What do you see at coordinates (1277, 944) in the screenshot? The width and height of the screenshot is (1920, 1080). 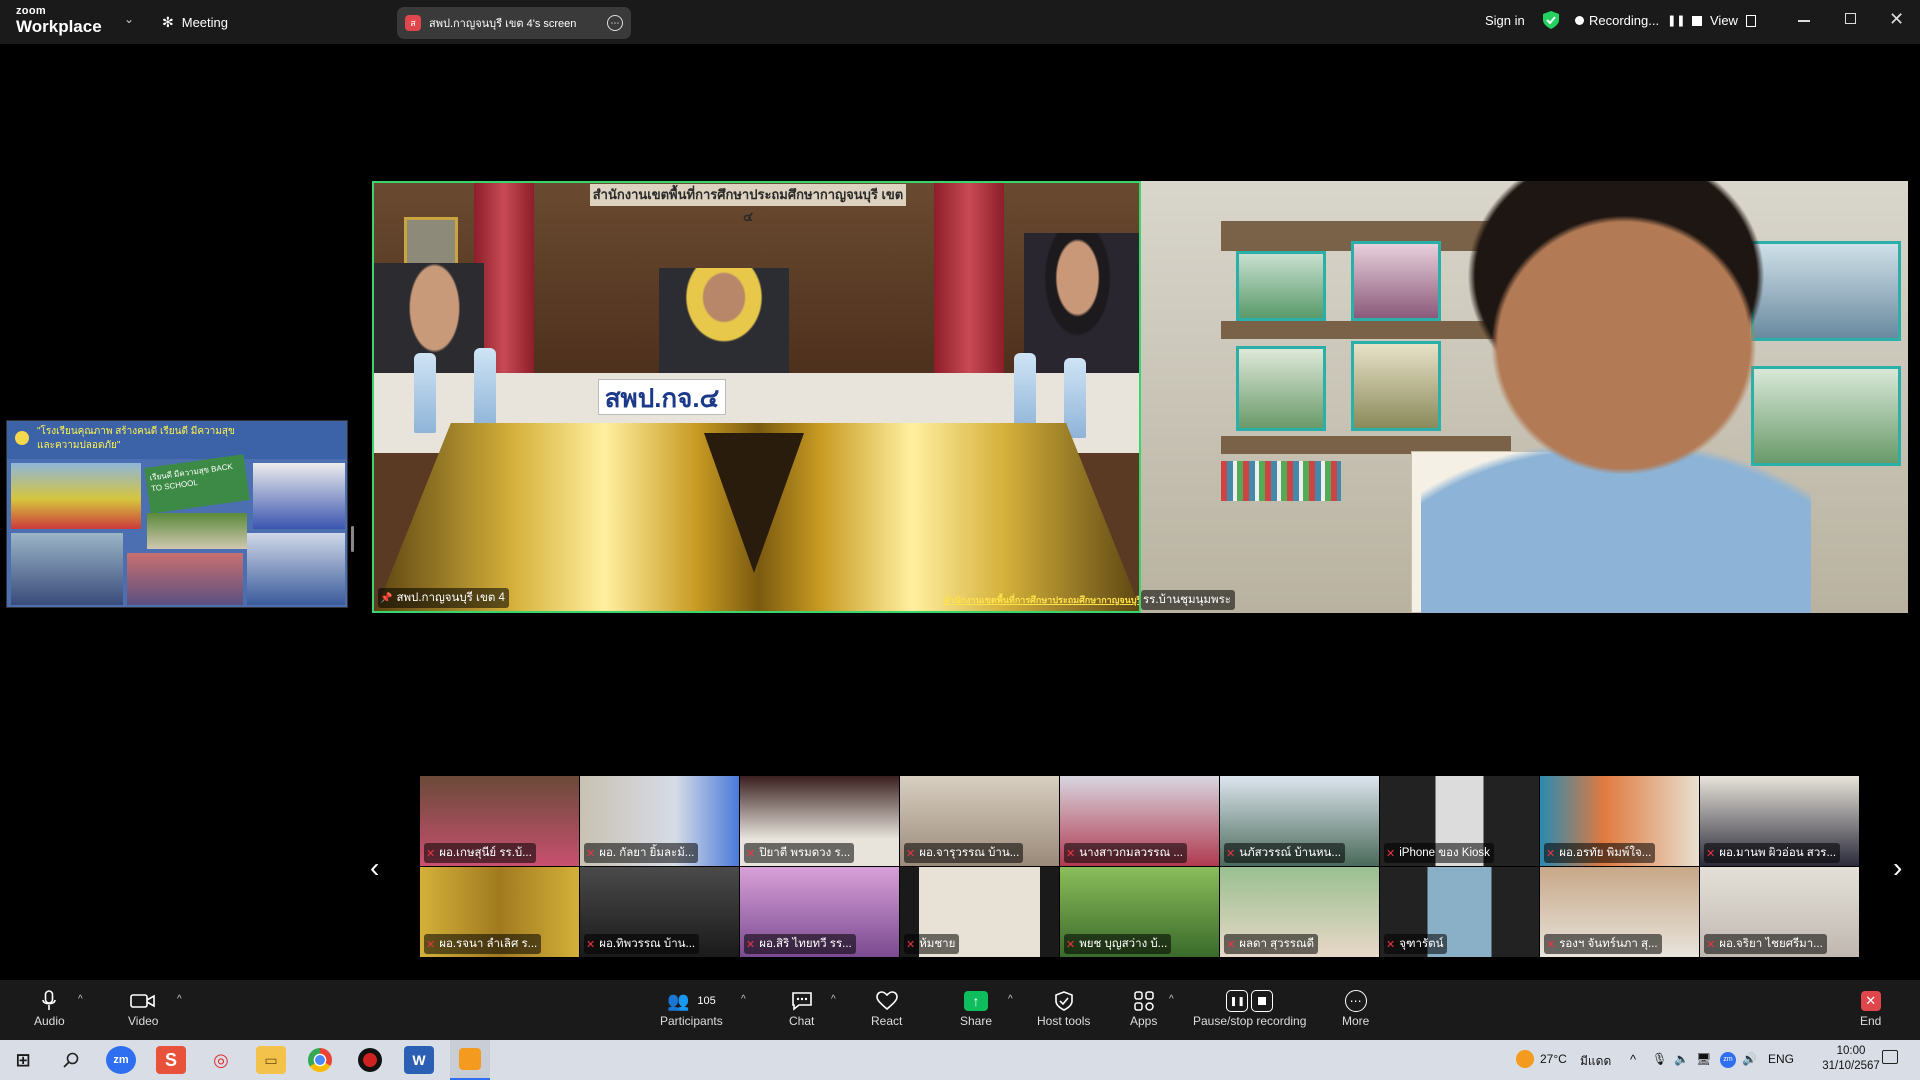 I see `participant-name: ผลดา สุวรรณดี` at bounding box center [1277, 944].